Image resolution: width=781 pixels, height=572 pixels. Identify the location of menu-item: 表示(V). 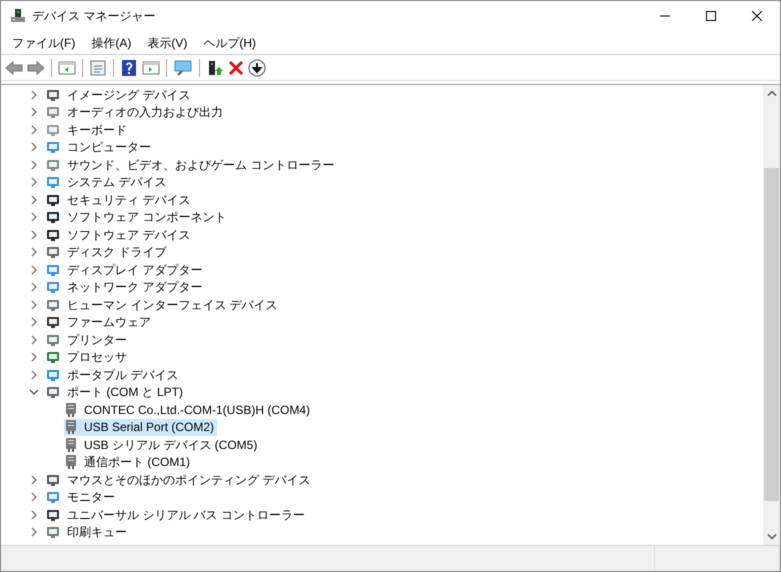
(167, 42).